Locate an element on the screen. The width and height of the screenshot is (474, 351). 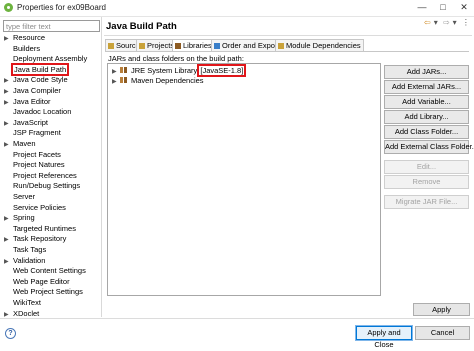
cancel-button: Cancel is located at coordinates (442, 333).